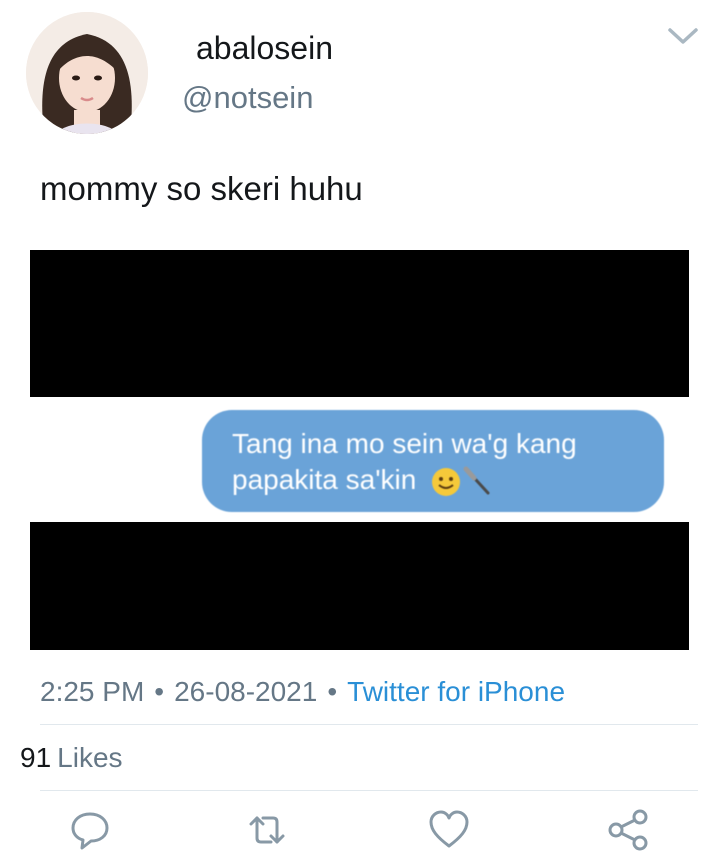  I want to click on tweet-meta: 2:25 PM • 26-08-2021 • Twitter for iPhone, so click(302, 692).